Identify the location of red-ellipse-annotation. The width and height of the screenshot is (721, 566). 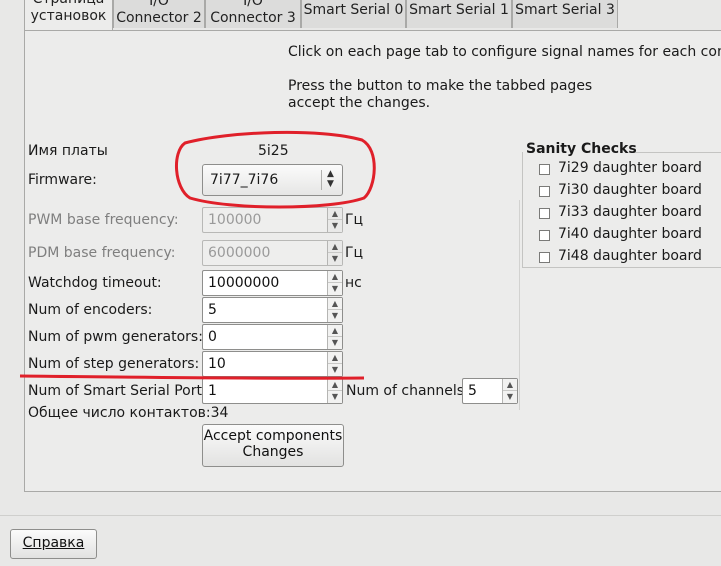
(275, 169).